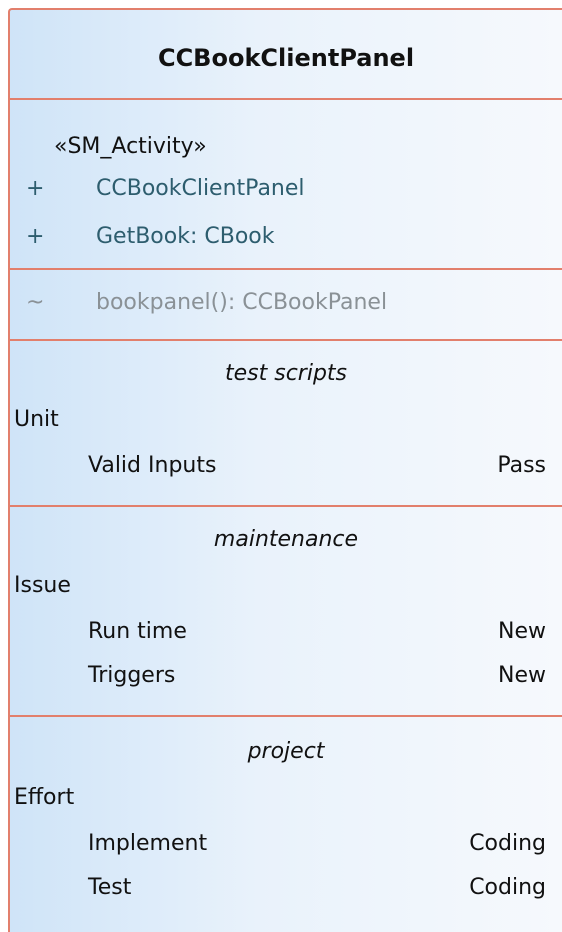  I want to click on attribute-item: + CCBookClientPanel, so click(165, 188).